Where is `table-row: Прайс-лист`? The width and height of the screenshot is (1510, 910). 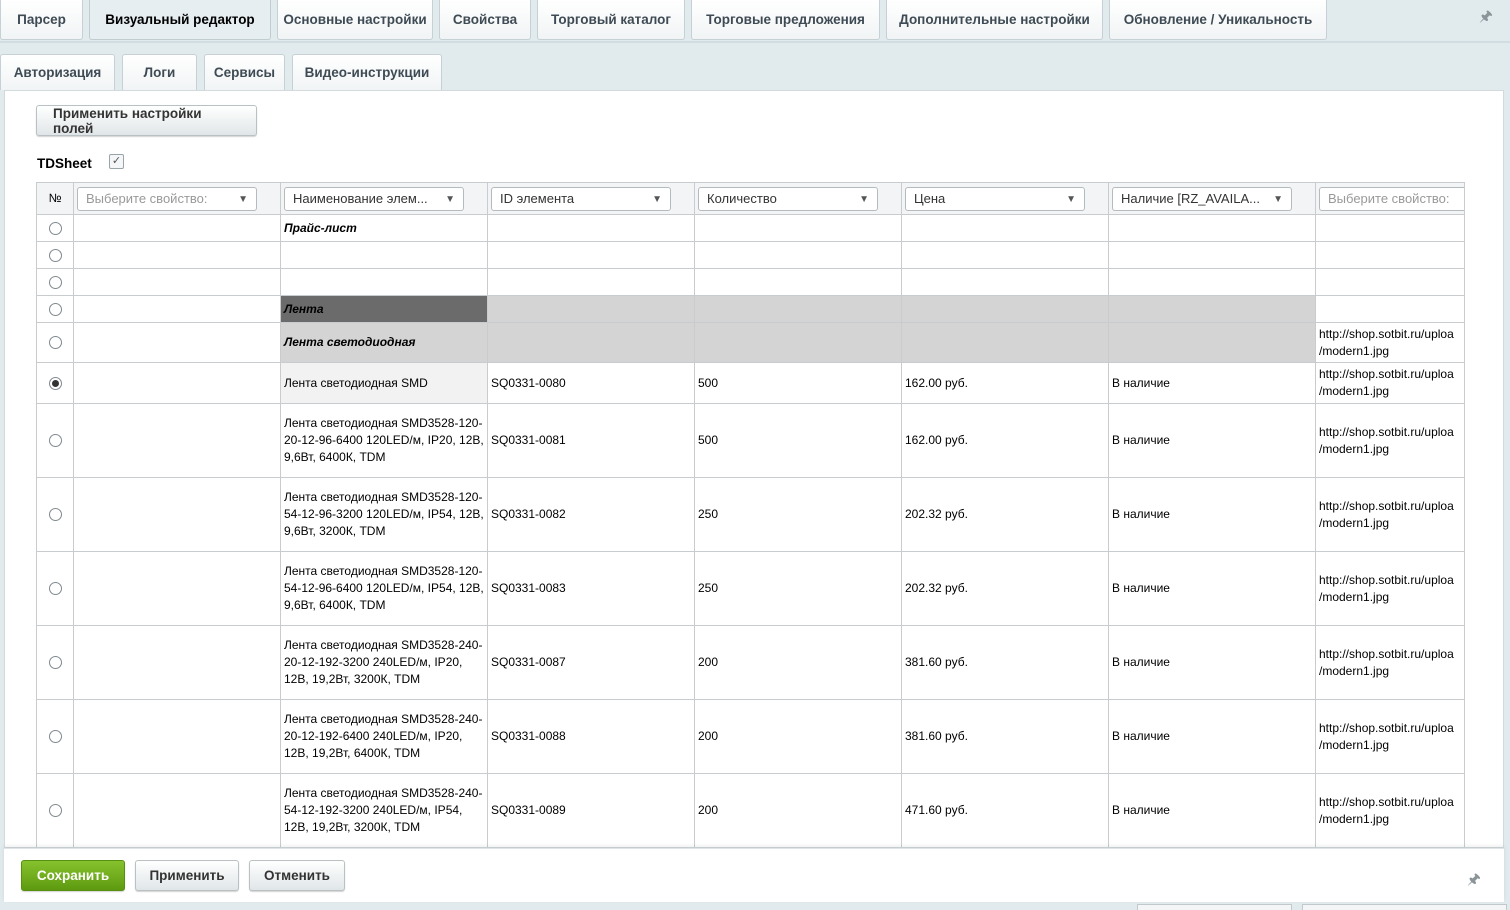
table-row: Прайс-лист is located at coordinates (750, 228).